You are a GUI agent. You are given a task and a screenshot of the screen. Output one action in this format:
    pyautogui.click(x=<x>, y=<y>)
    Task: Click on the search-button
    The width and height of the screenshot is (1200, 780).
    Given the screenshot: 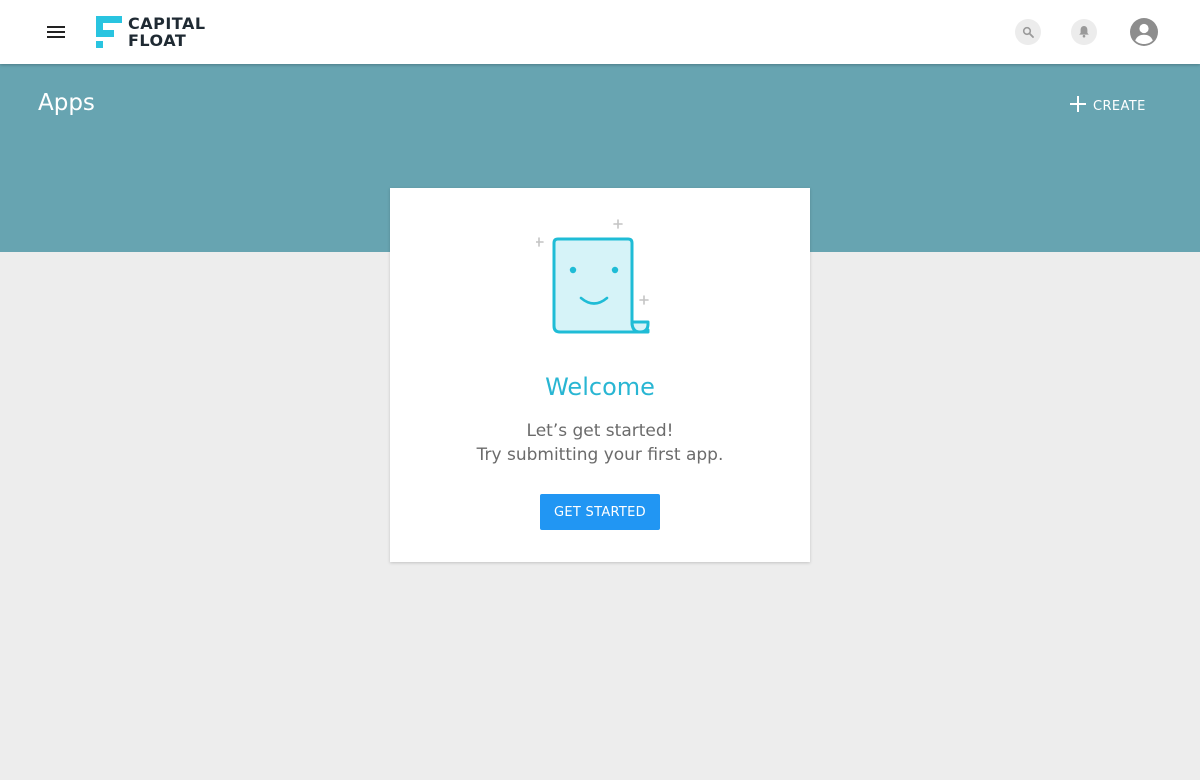 What is the action you would take?
    pyautogui.click(x=1028, y=32)
    